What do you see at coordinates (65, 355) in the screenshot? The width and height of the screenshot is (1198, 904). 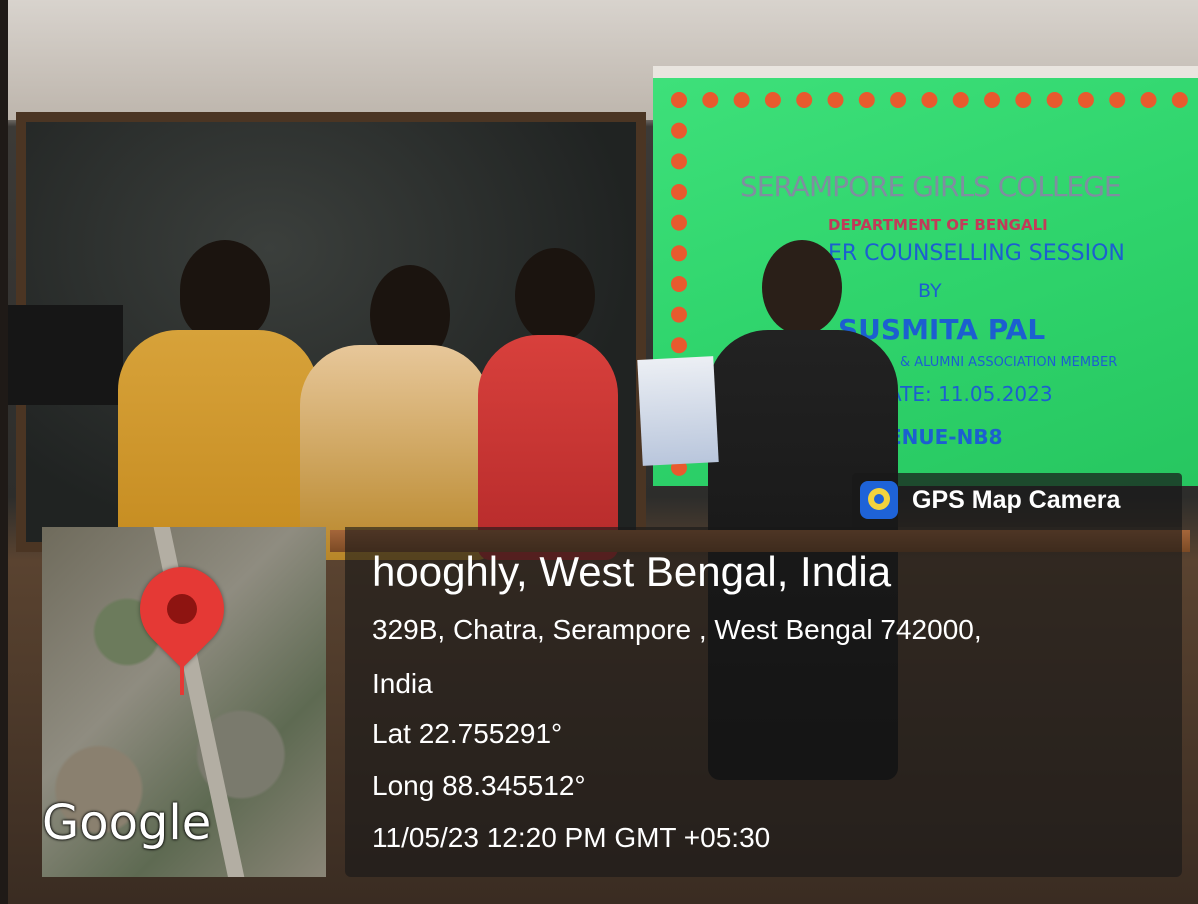 I see `monitor` at bounding box center [65, 355].